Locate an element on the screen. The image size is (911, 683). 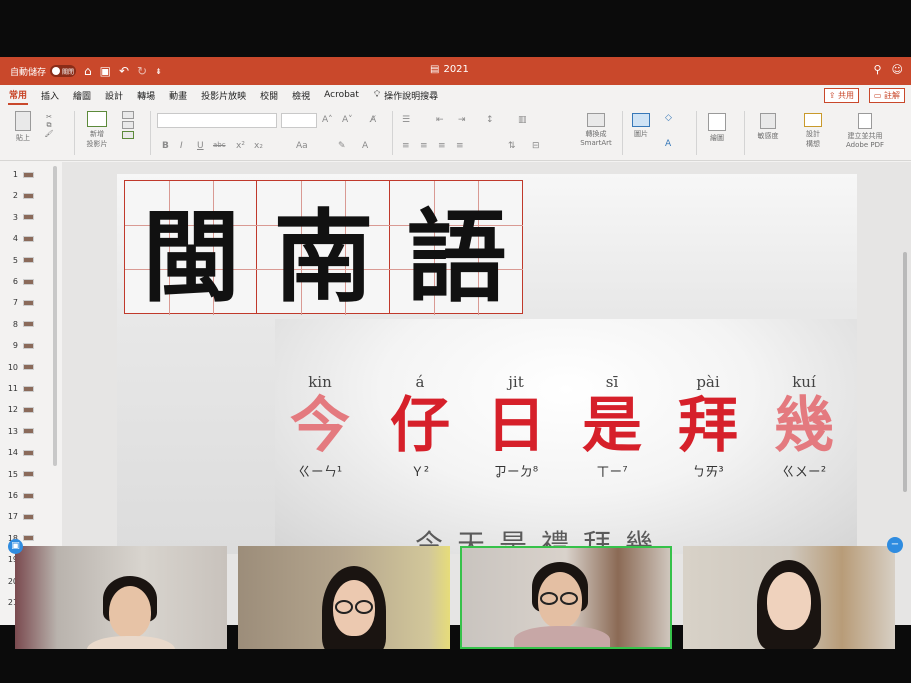
grow-font-icon: A˄ is located at coordinates (327, 120).